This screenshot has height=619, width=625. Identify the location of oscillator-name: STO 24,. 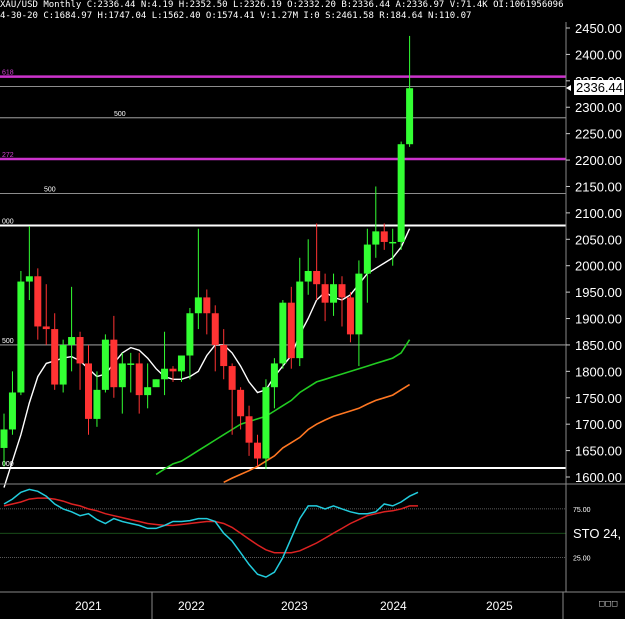
(597, 533).